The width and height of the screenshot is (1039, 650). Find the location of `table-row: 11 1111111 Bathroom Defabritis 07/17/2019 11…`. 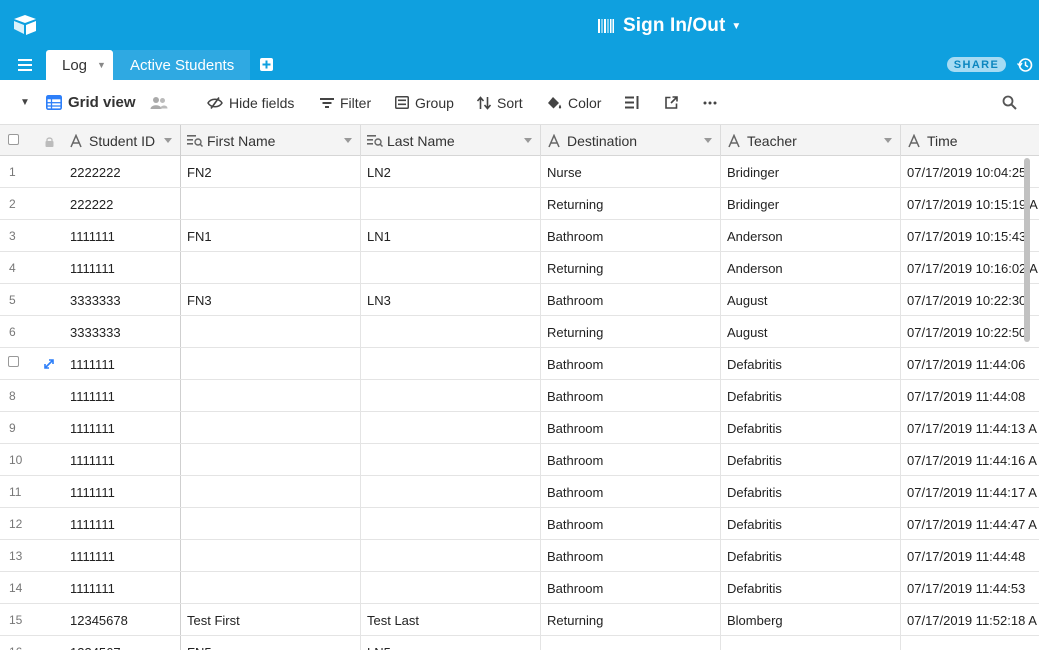

table-row: 11 1111111 Bathroom Defabritis 07/17/2019 11… is located at coordinates (519, 492).